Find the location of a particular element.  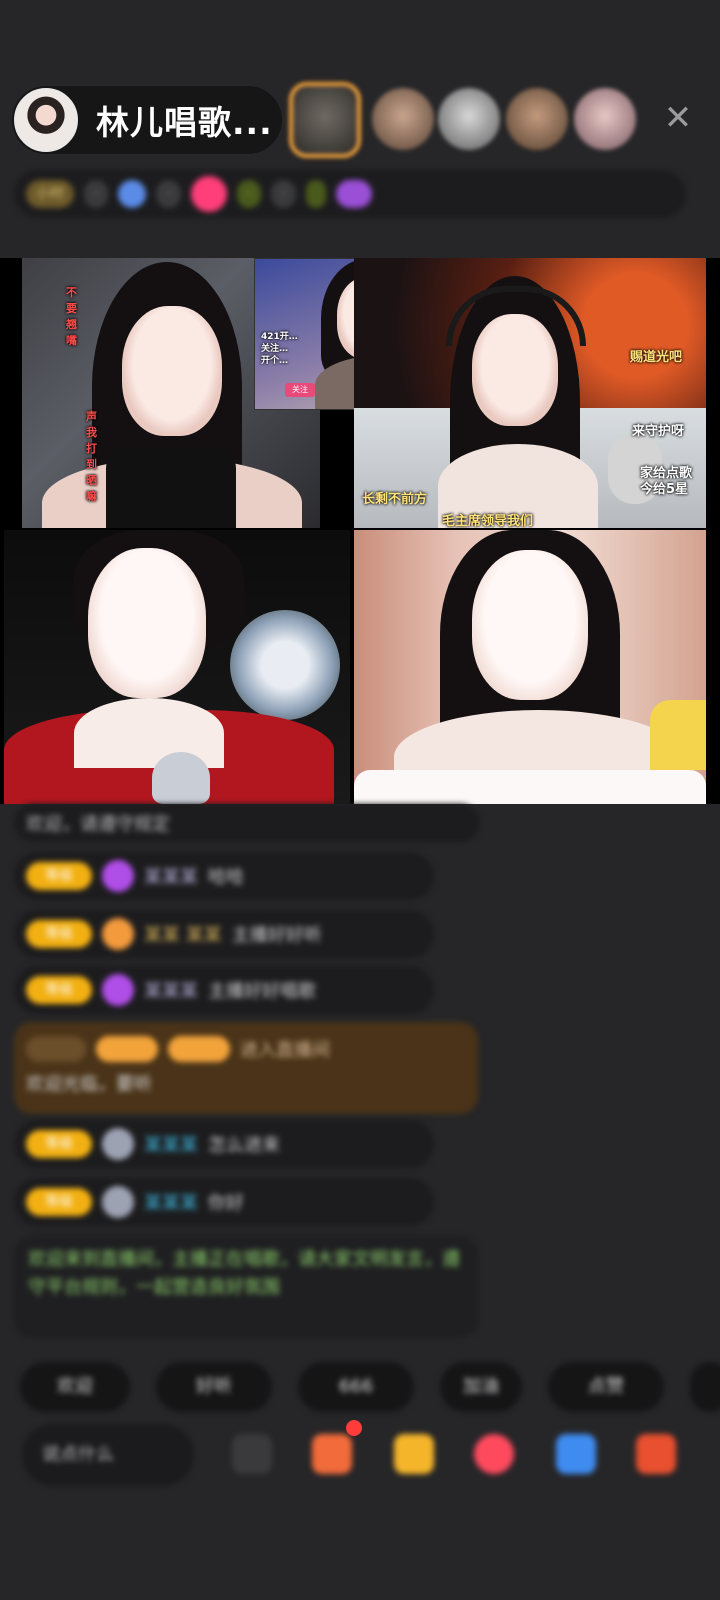

chat-username: 某某 某某 is located at coordinates (183, 934).